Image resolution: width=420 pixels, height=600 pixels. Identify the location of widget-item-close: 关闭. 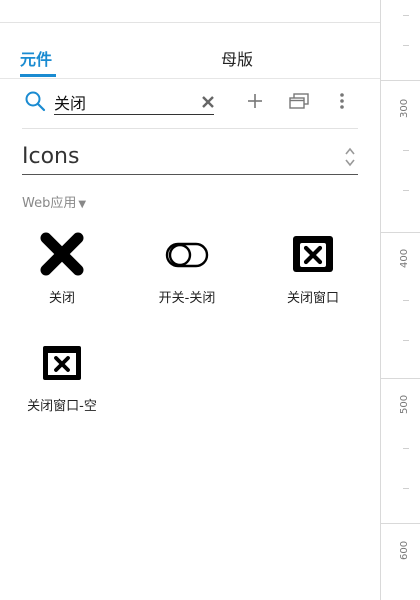
(62, 275).